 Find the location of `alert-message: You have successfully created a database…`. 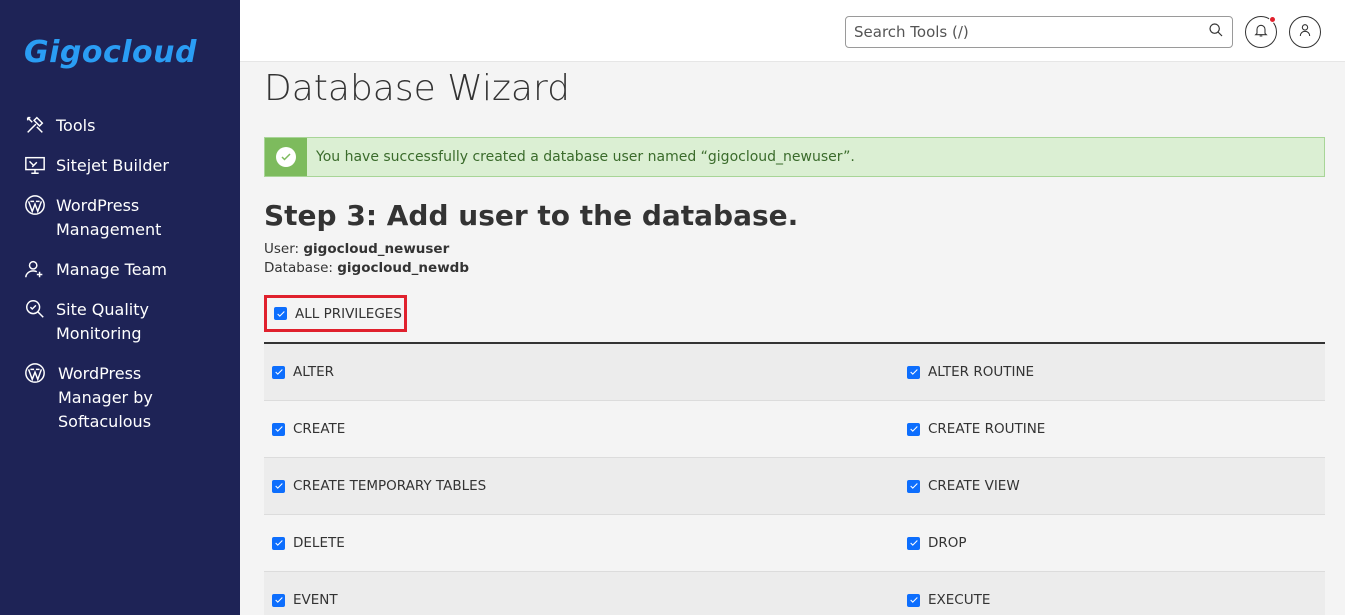

alert-message: You have successfully created a database… is located at coordinates (585, 157).